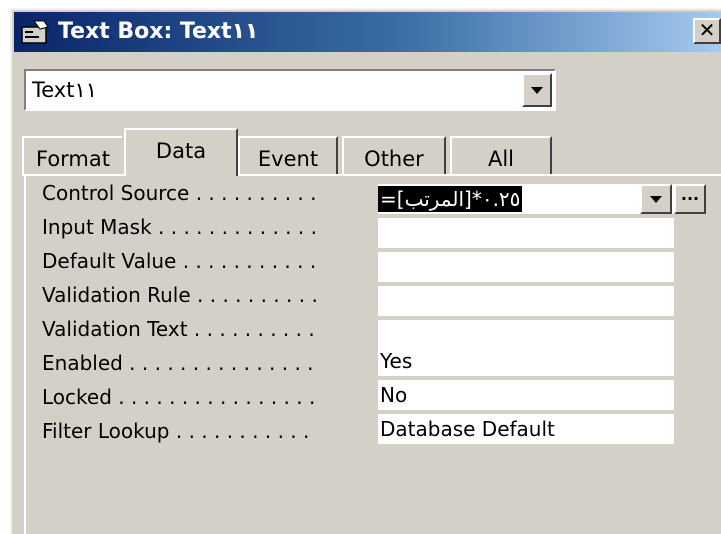 The width and height of the screenshot is (721, 534). Describe the element at coordinates (526, 199) in the screenshot. I see `control-source-field: =[المرتب]*٠.٢٥` at that location.